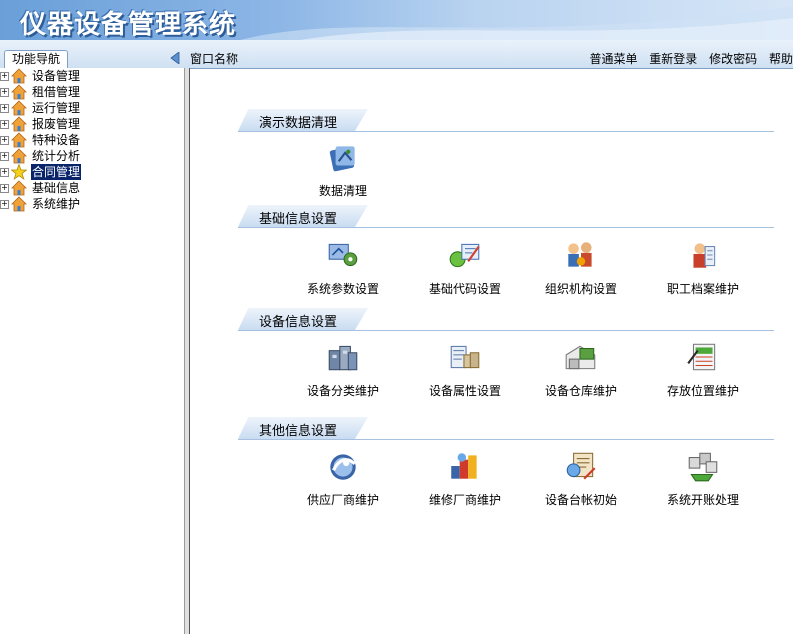 The height and width of the screenshot is (634, 793). Describe the element at coordinates (464, 289) in the screenshot. I see `tile-label: 基础代码设置` at that location.